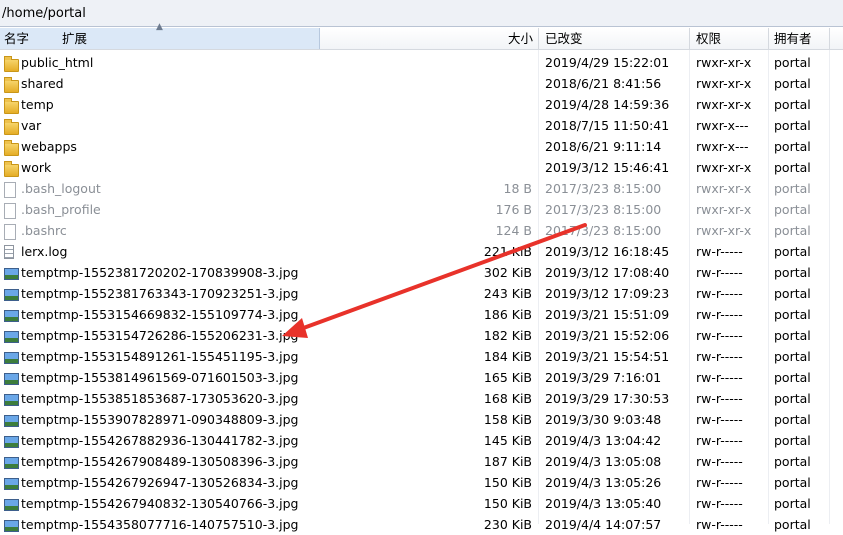 This screenshot has height=535, width=843. What do you see at coordinates (607, 125) in the screenshot?
I see `file-modified: 2018/7/15 11:50:41` at bounding box center [607, 125].